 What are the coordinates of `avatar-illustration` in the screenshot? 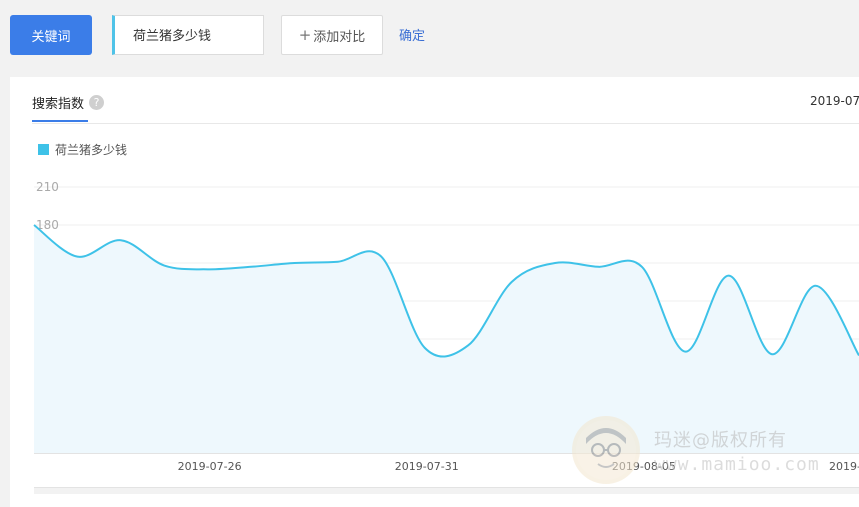 It's located at (606, 450).